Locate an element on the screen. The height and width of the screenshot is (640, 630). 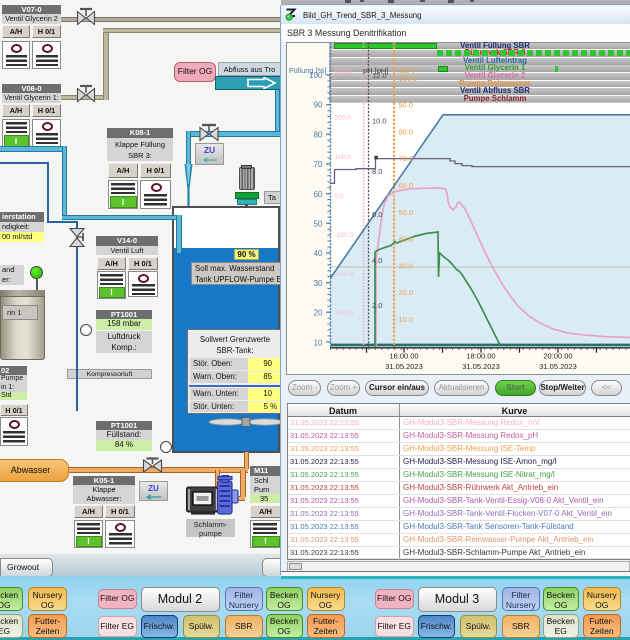
svg-text: -300.0 is located at coordinates (344, 313).